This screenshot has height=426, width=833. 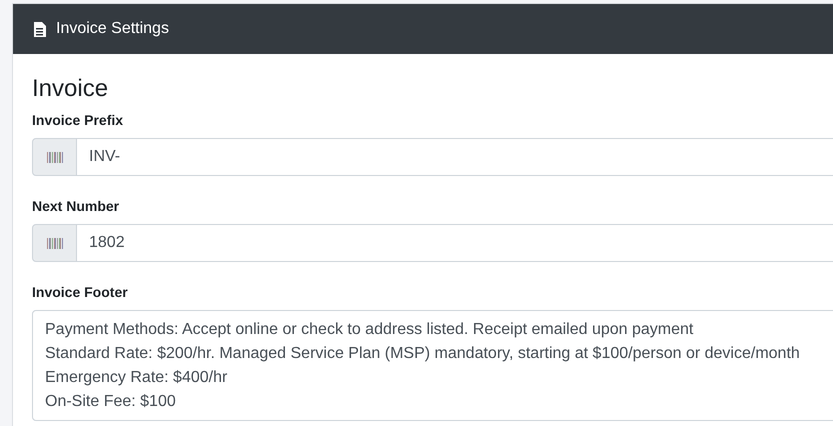 I want to click on section-heading: Invoice, so click(x=71, y=89).